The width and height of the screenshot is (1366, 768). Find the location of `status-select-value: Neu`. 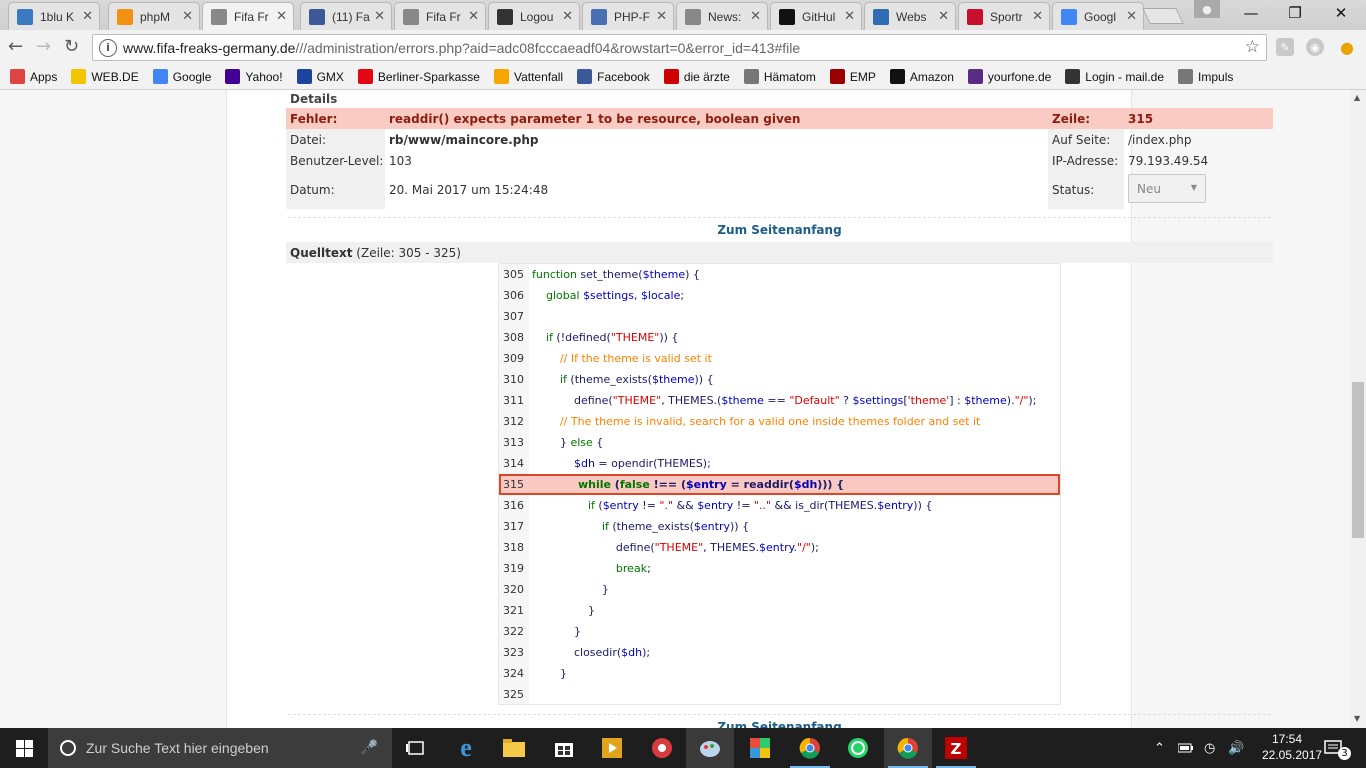

status-select-value: Neu is located at coordinates (1149, 188).